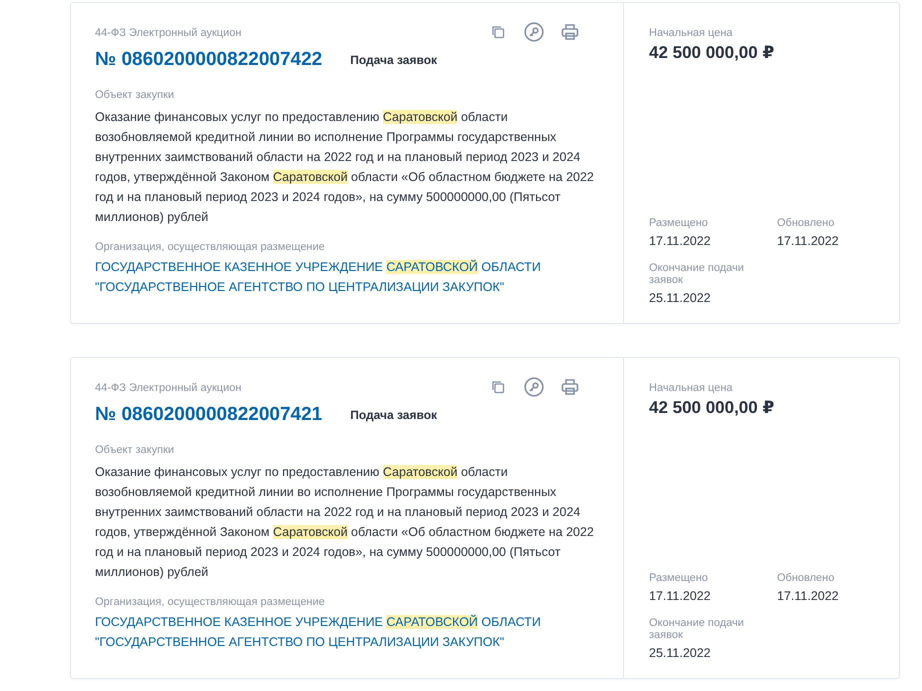 The image size is (922, 691). I want to click on tender-number-link: № 0860200000822007421, so click(208, 415).